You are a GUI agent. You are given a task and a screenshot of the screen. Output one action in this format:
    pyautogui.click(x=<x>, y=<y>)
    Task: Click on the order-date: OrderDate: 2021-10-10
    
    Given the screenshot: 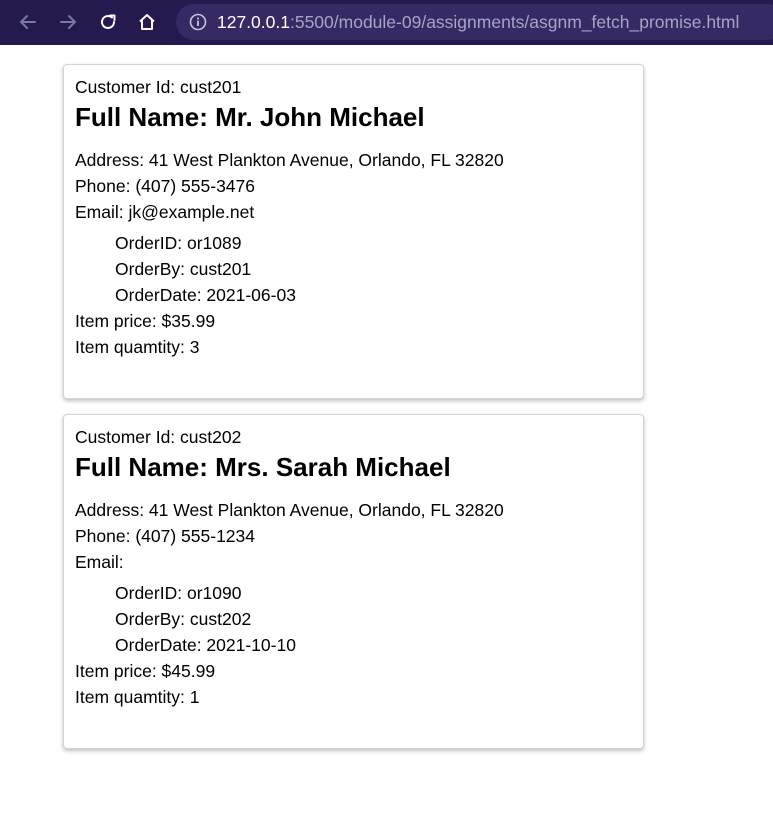 What is the action you would take?
    pyautogui.click(x=205, y=645)
    